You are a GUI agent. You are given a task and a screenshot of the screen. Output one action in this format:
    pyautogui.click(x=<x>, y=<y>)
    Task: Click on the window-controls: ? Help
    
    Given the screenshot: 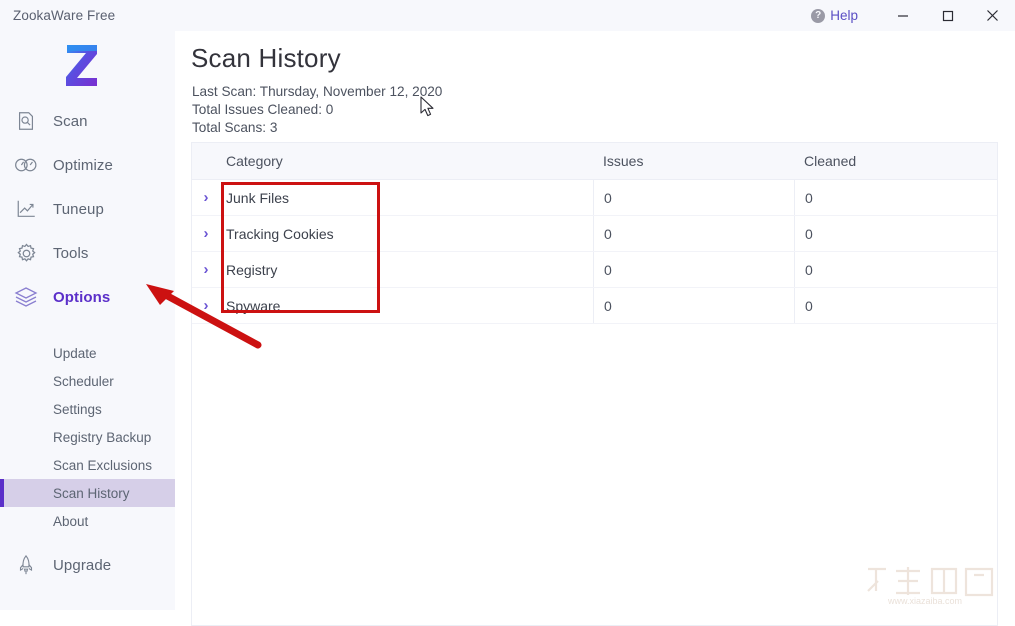 What is the action you would take?
    pyautogui.click(x=913, y=15)
    